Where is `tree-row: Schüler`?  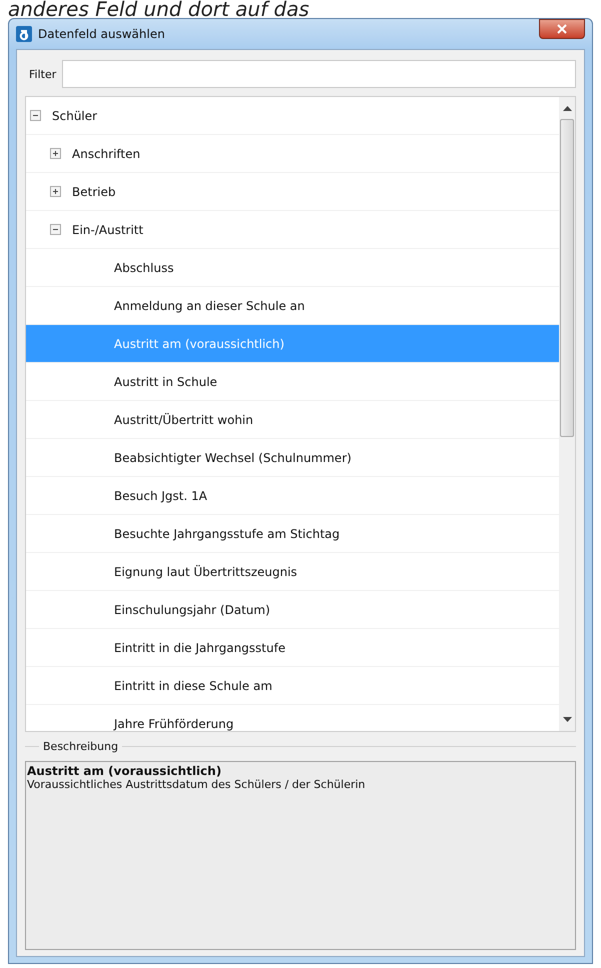
tree-row: Schüler is located at coordinates (292, 116).